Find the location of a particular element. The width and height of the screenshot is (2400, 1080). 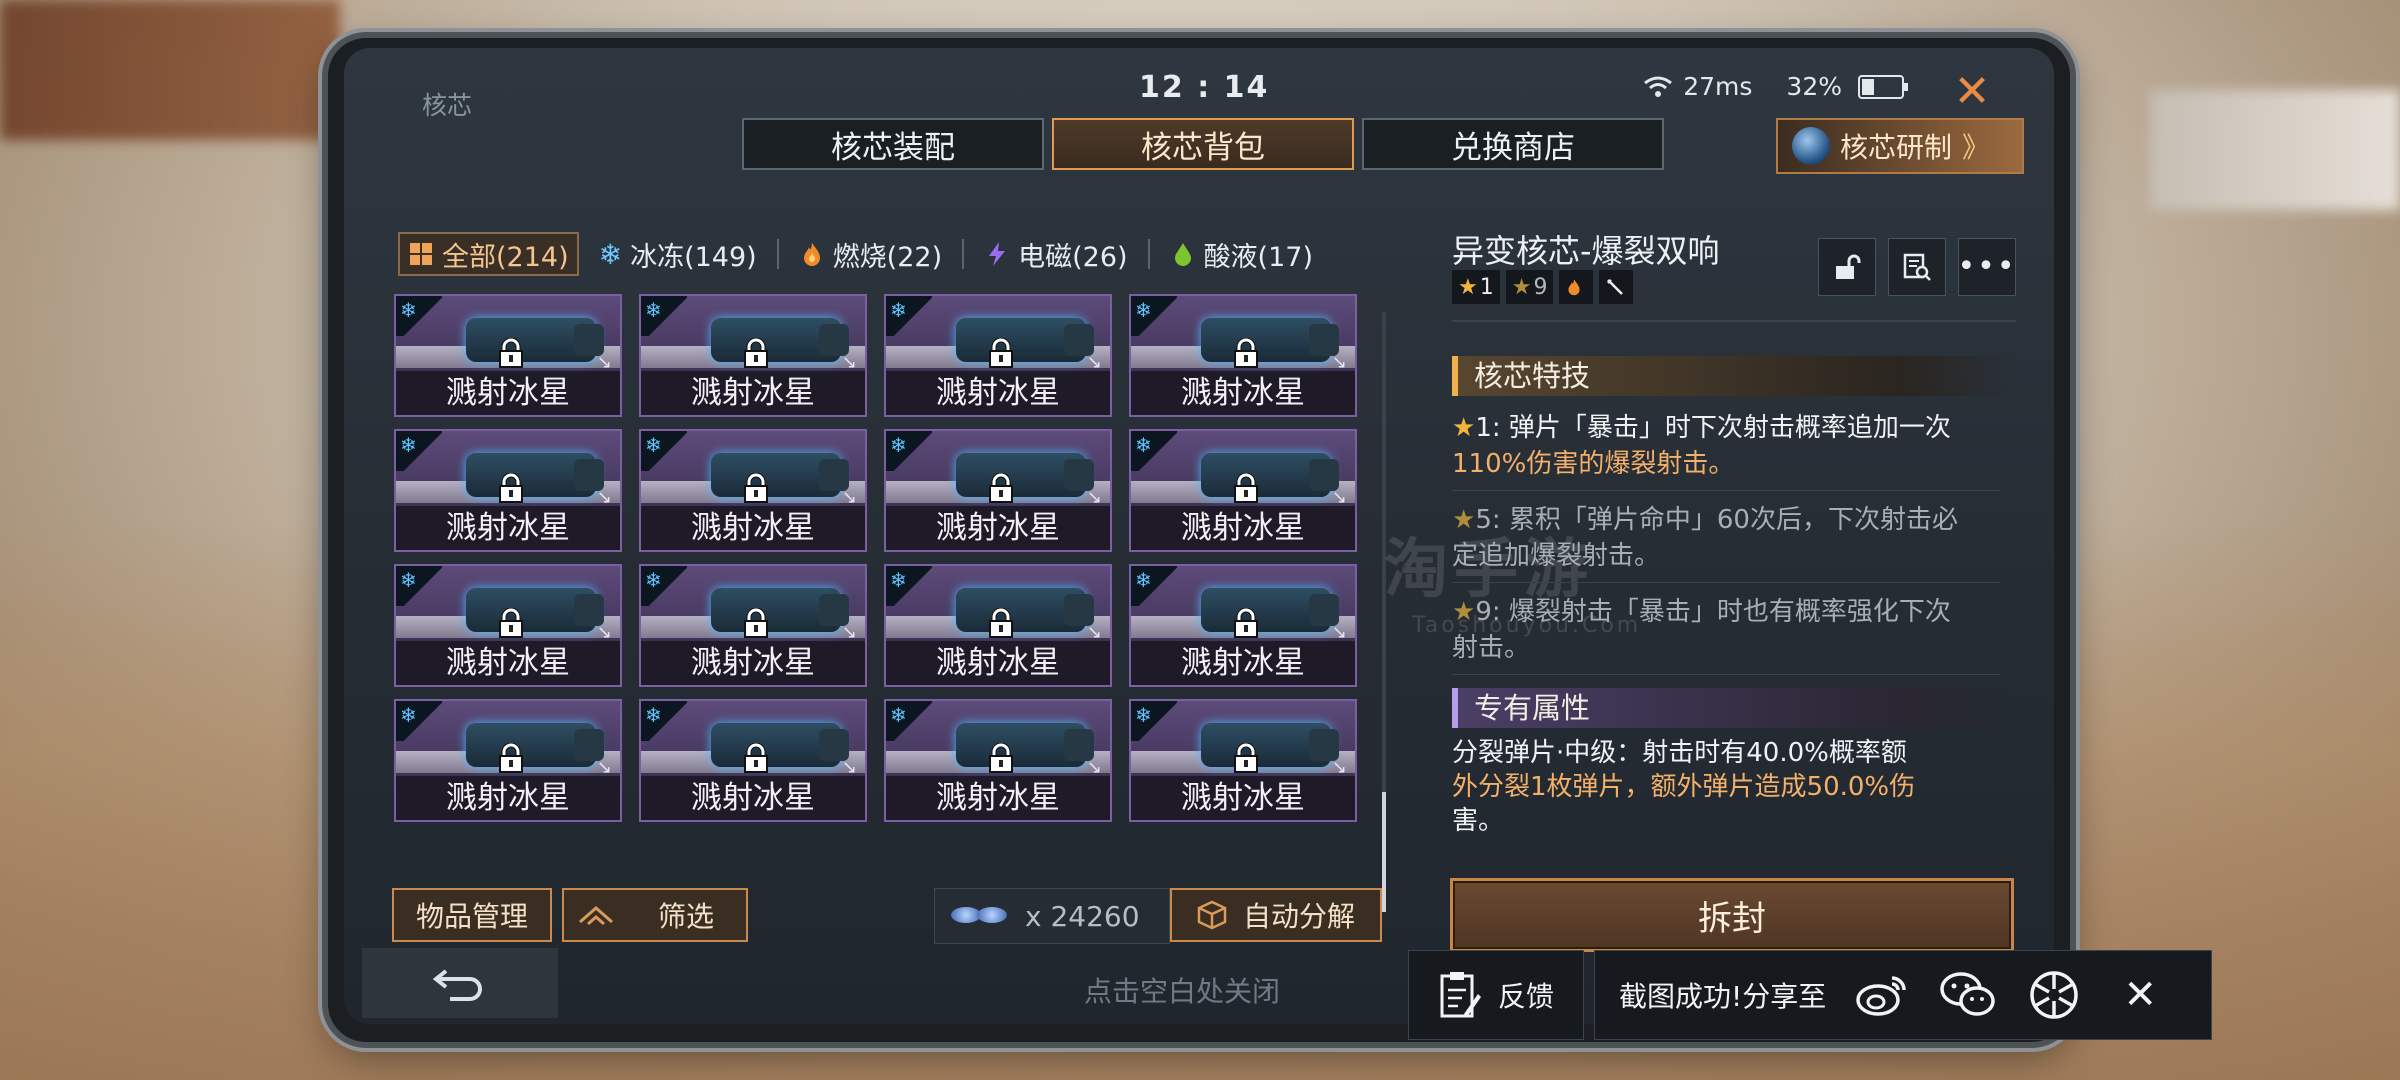

divider is located at coordinates (777, 254).